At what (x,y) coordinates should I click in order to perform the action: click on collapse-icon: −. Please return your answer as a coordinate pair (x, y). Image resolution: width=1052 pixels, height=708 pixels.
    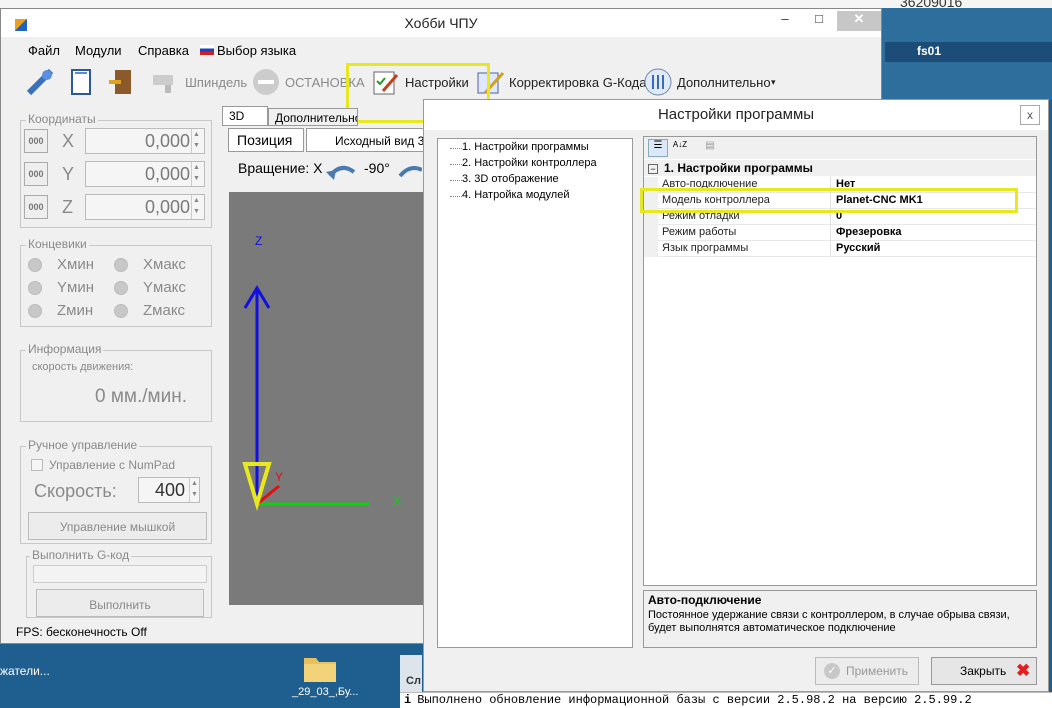
    Looking at the image, I should click on (653, 169).